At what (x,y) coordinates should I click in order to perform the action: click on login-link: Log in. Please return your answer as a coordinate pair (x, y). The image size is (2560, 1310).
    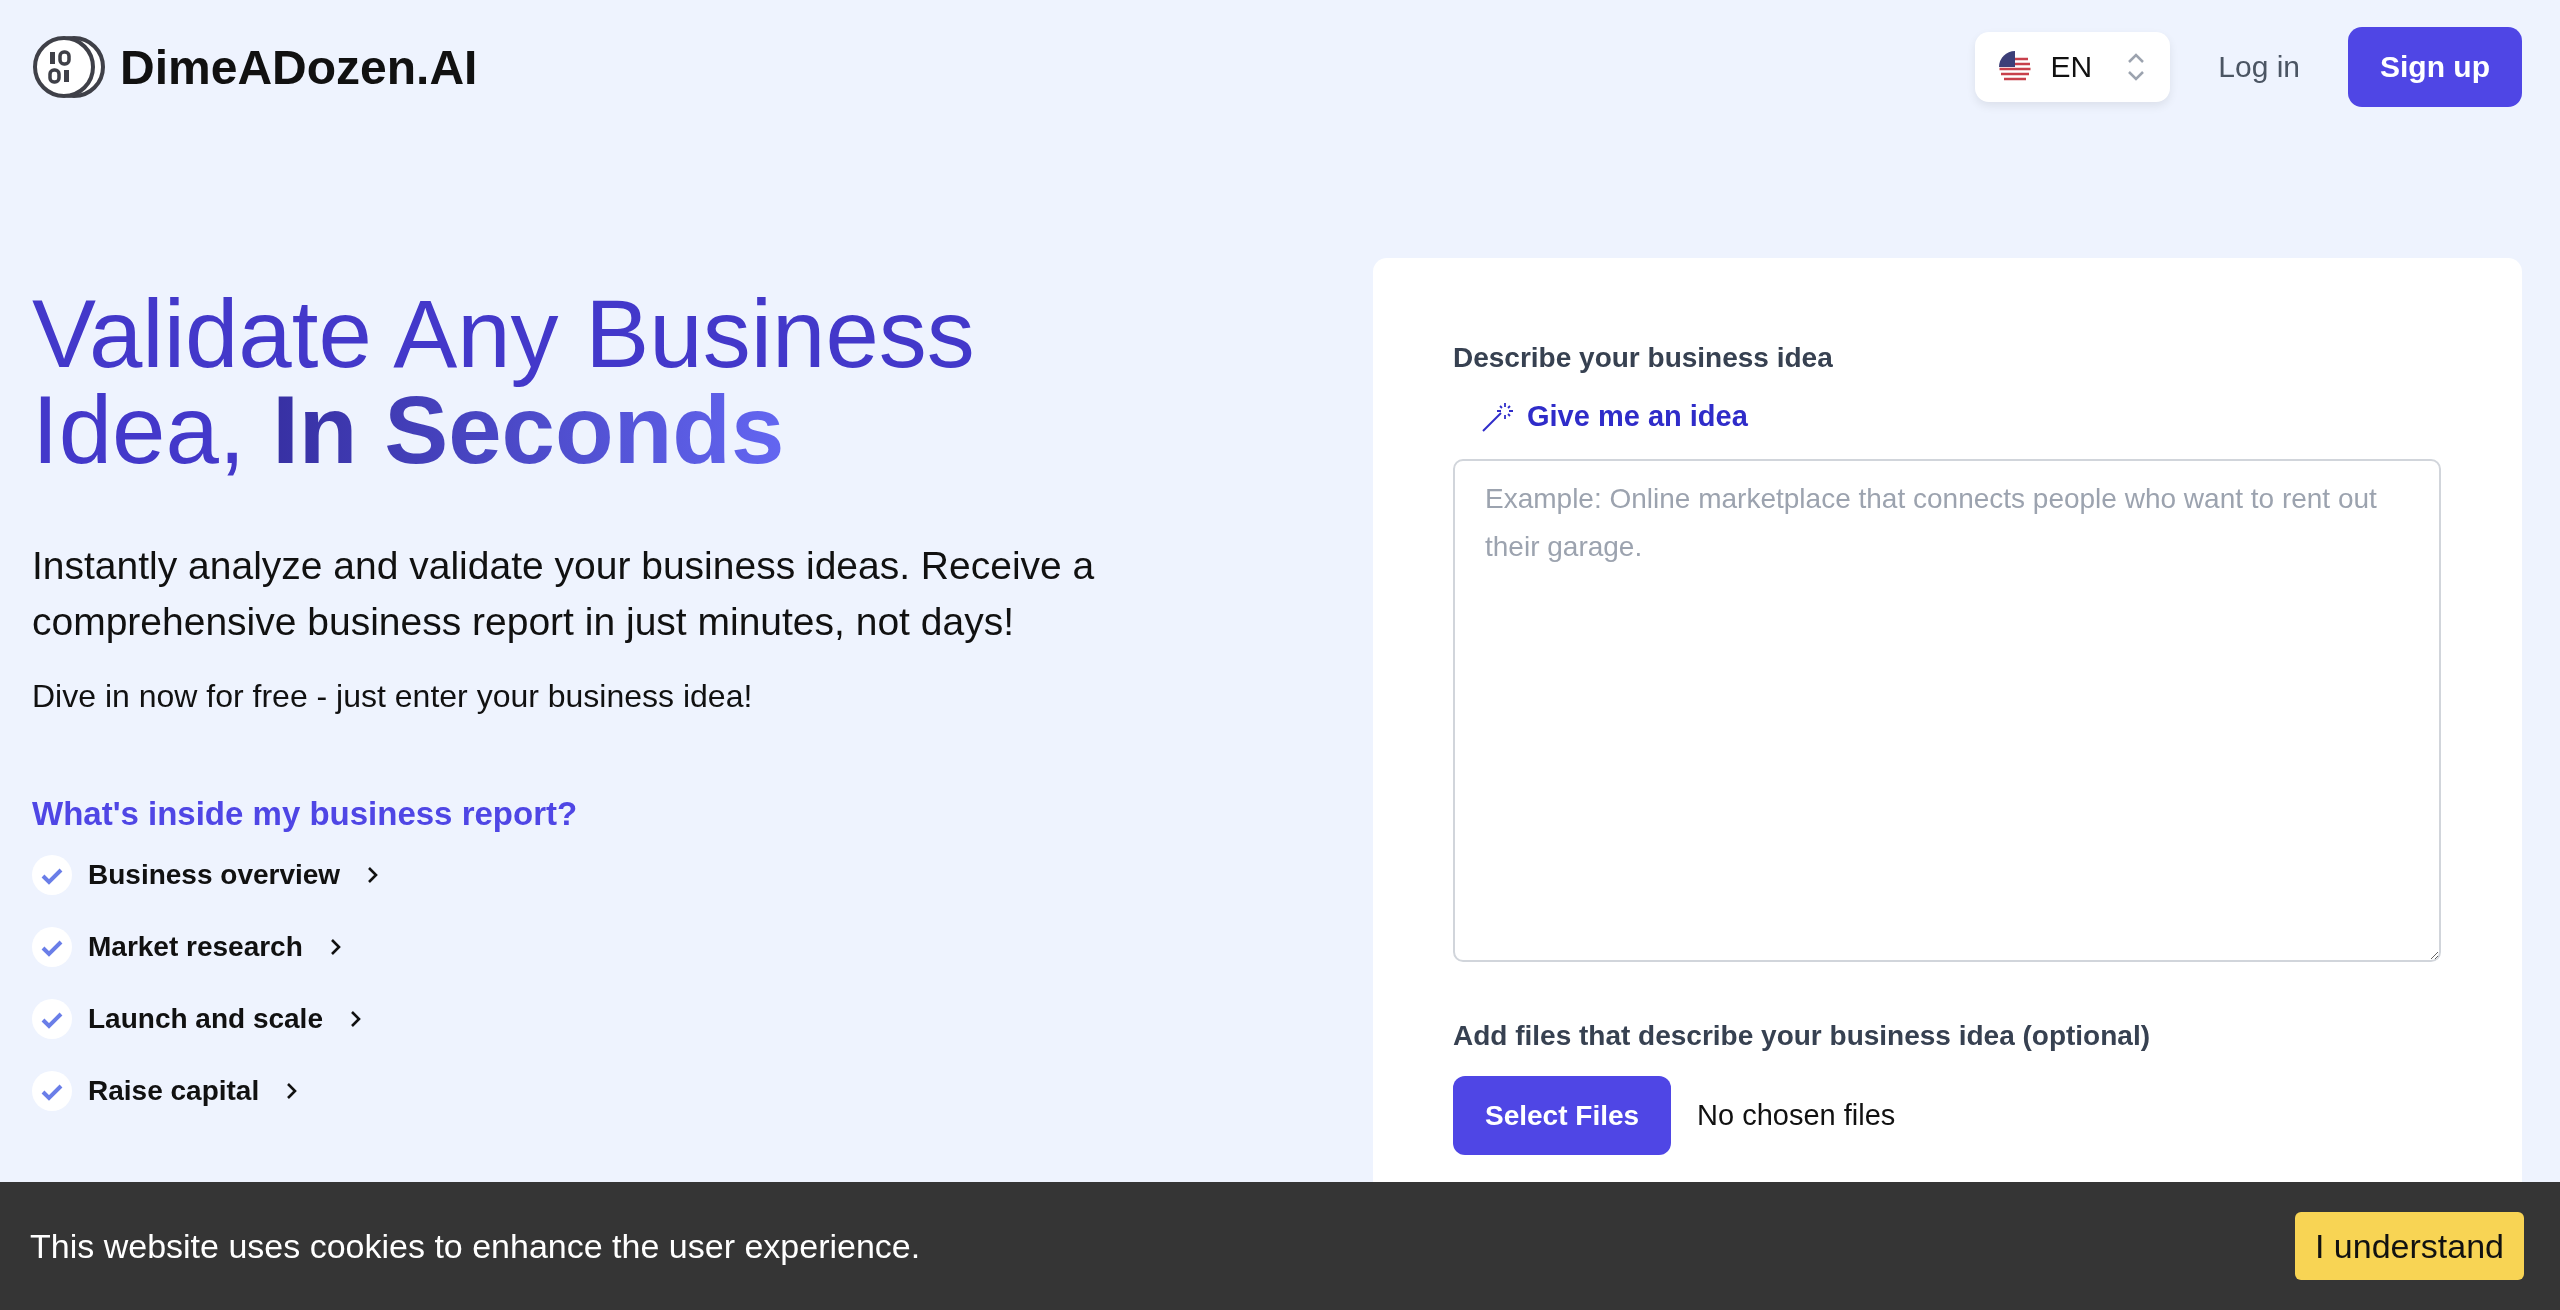
    Looking at the image, I should click on (2259, 67).